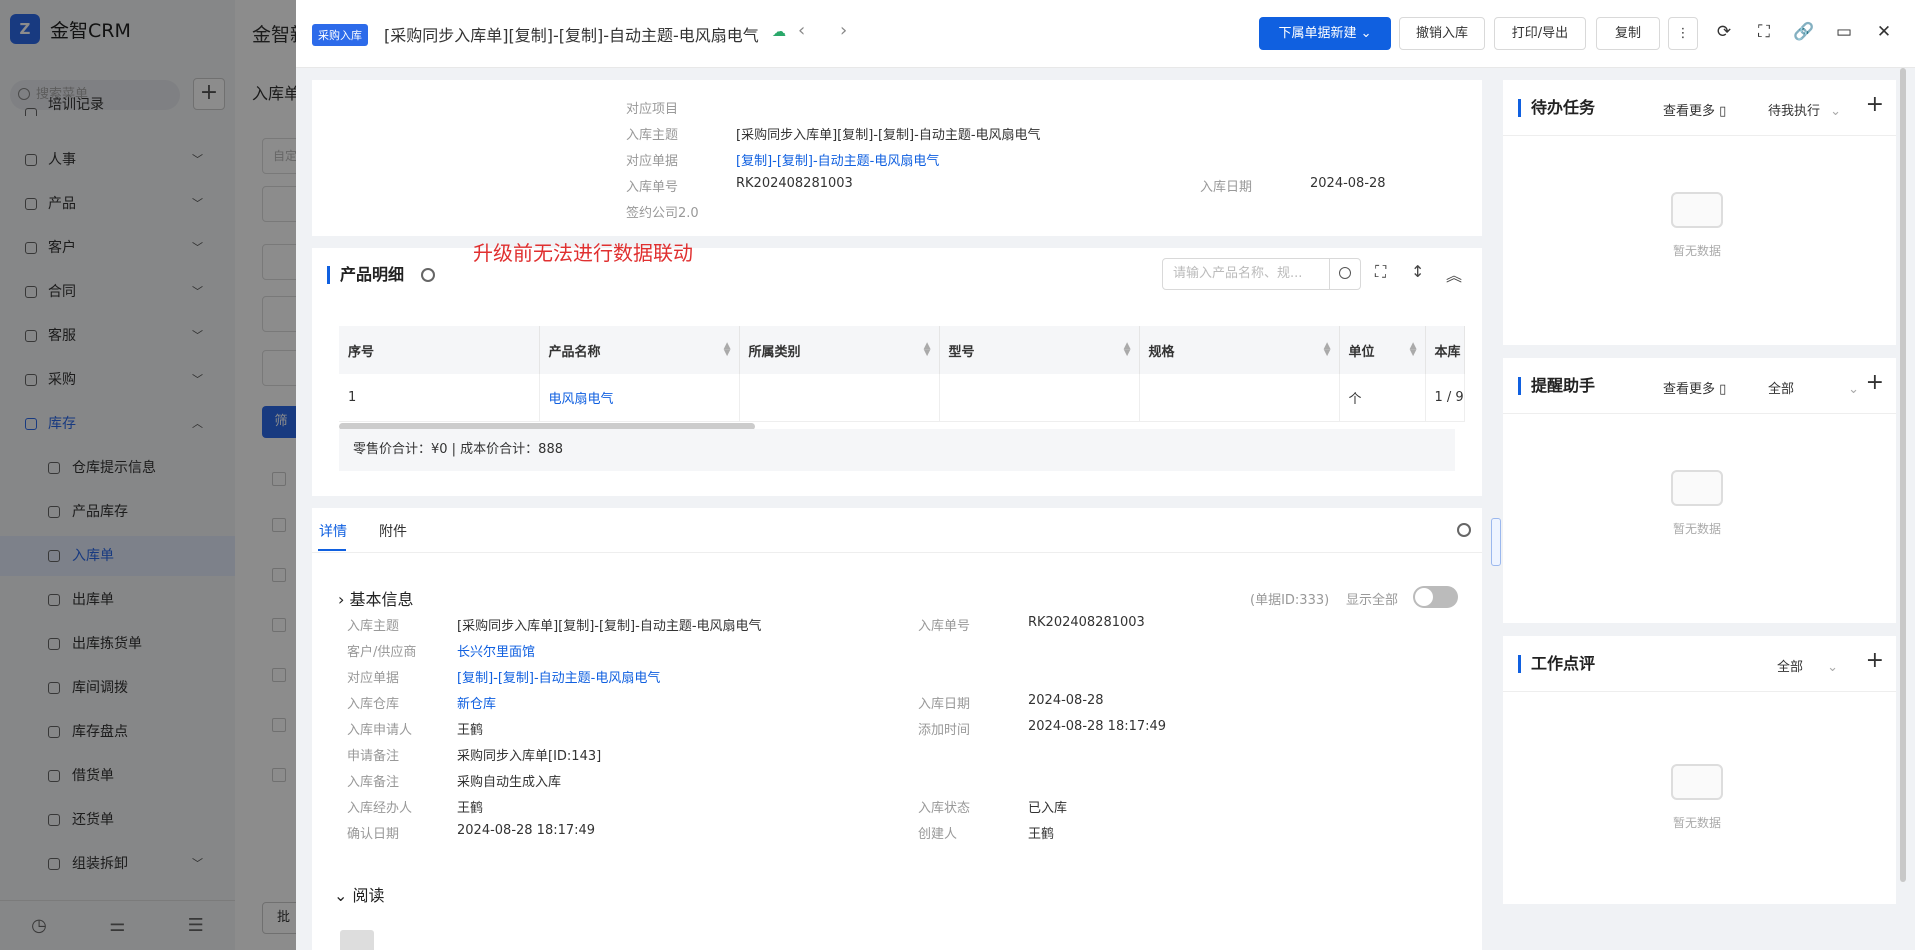  Describe the element at coordinates (558, 676) in the screenshot. I see `info-value: [复制]-[复制]-自动主题-电风扇电气` at that location.